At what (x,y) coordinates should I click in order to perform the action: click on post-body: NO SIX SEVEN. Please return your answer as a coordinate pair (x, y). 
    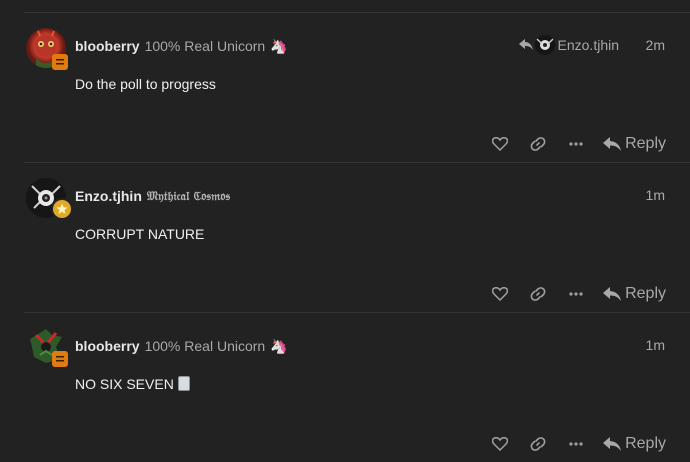
    Looking at the image, I should click on (132, 384).